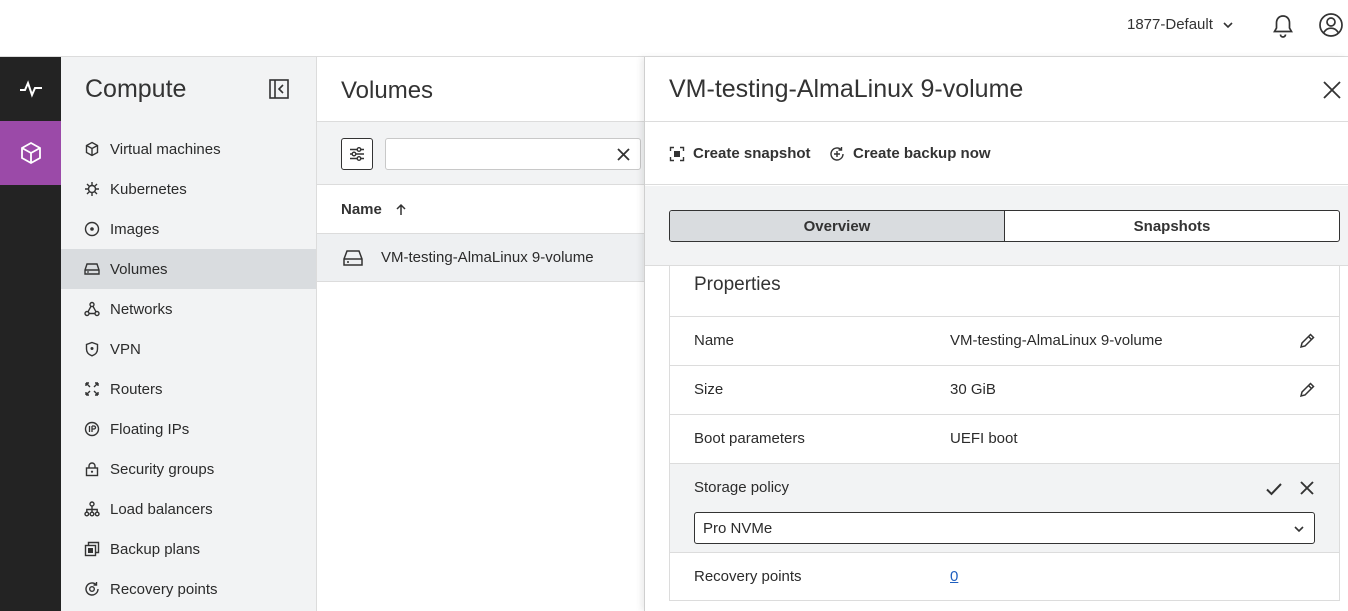  I want to click on rail-item-monitoring, so click(30, 89).